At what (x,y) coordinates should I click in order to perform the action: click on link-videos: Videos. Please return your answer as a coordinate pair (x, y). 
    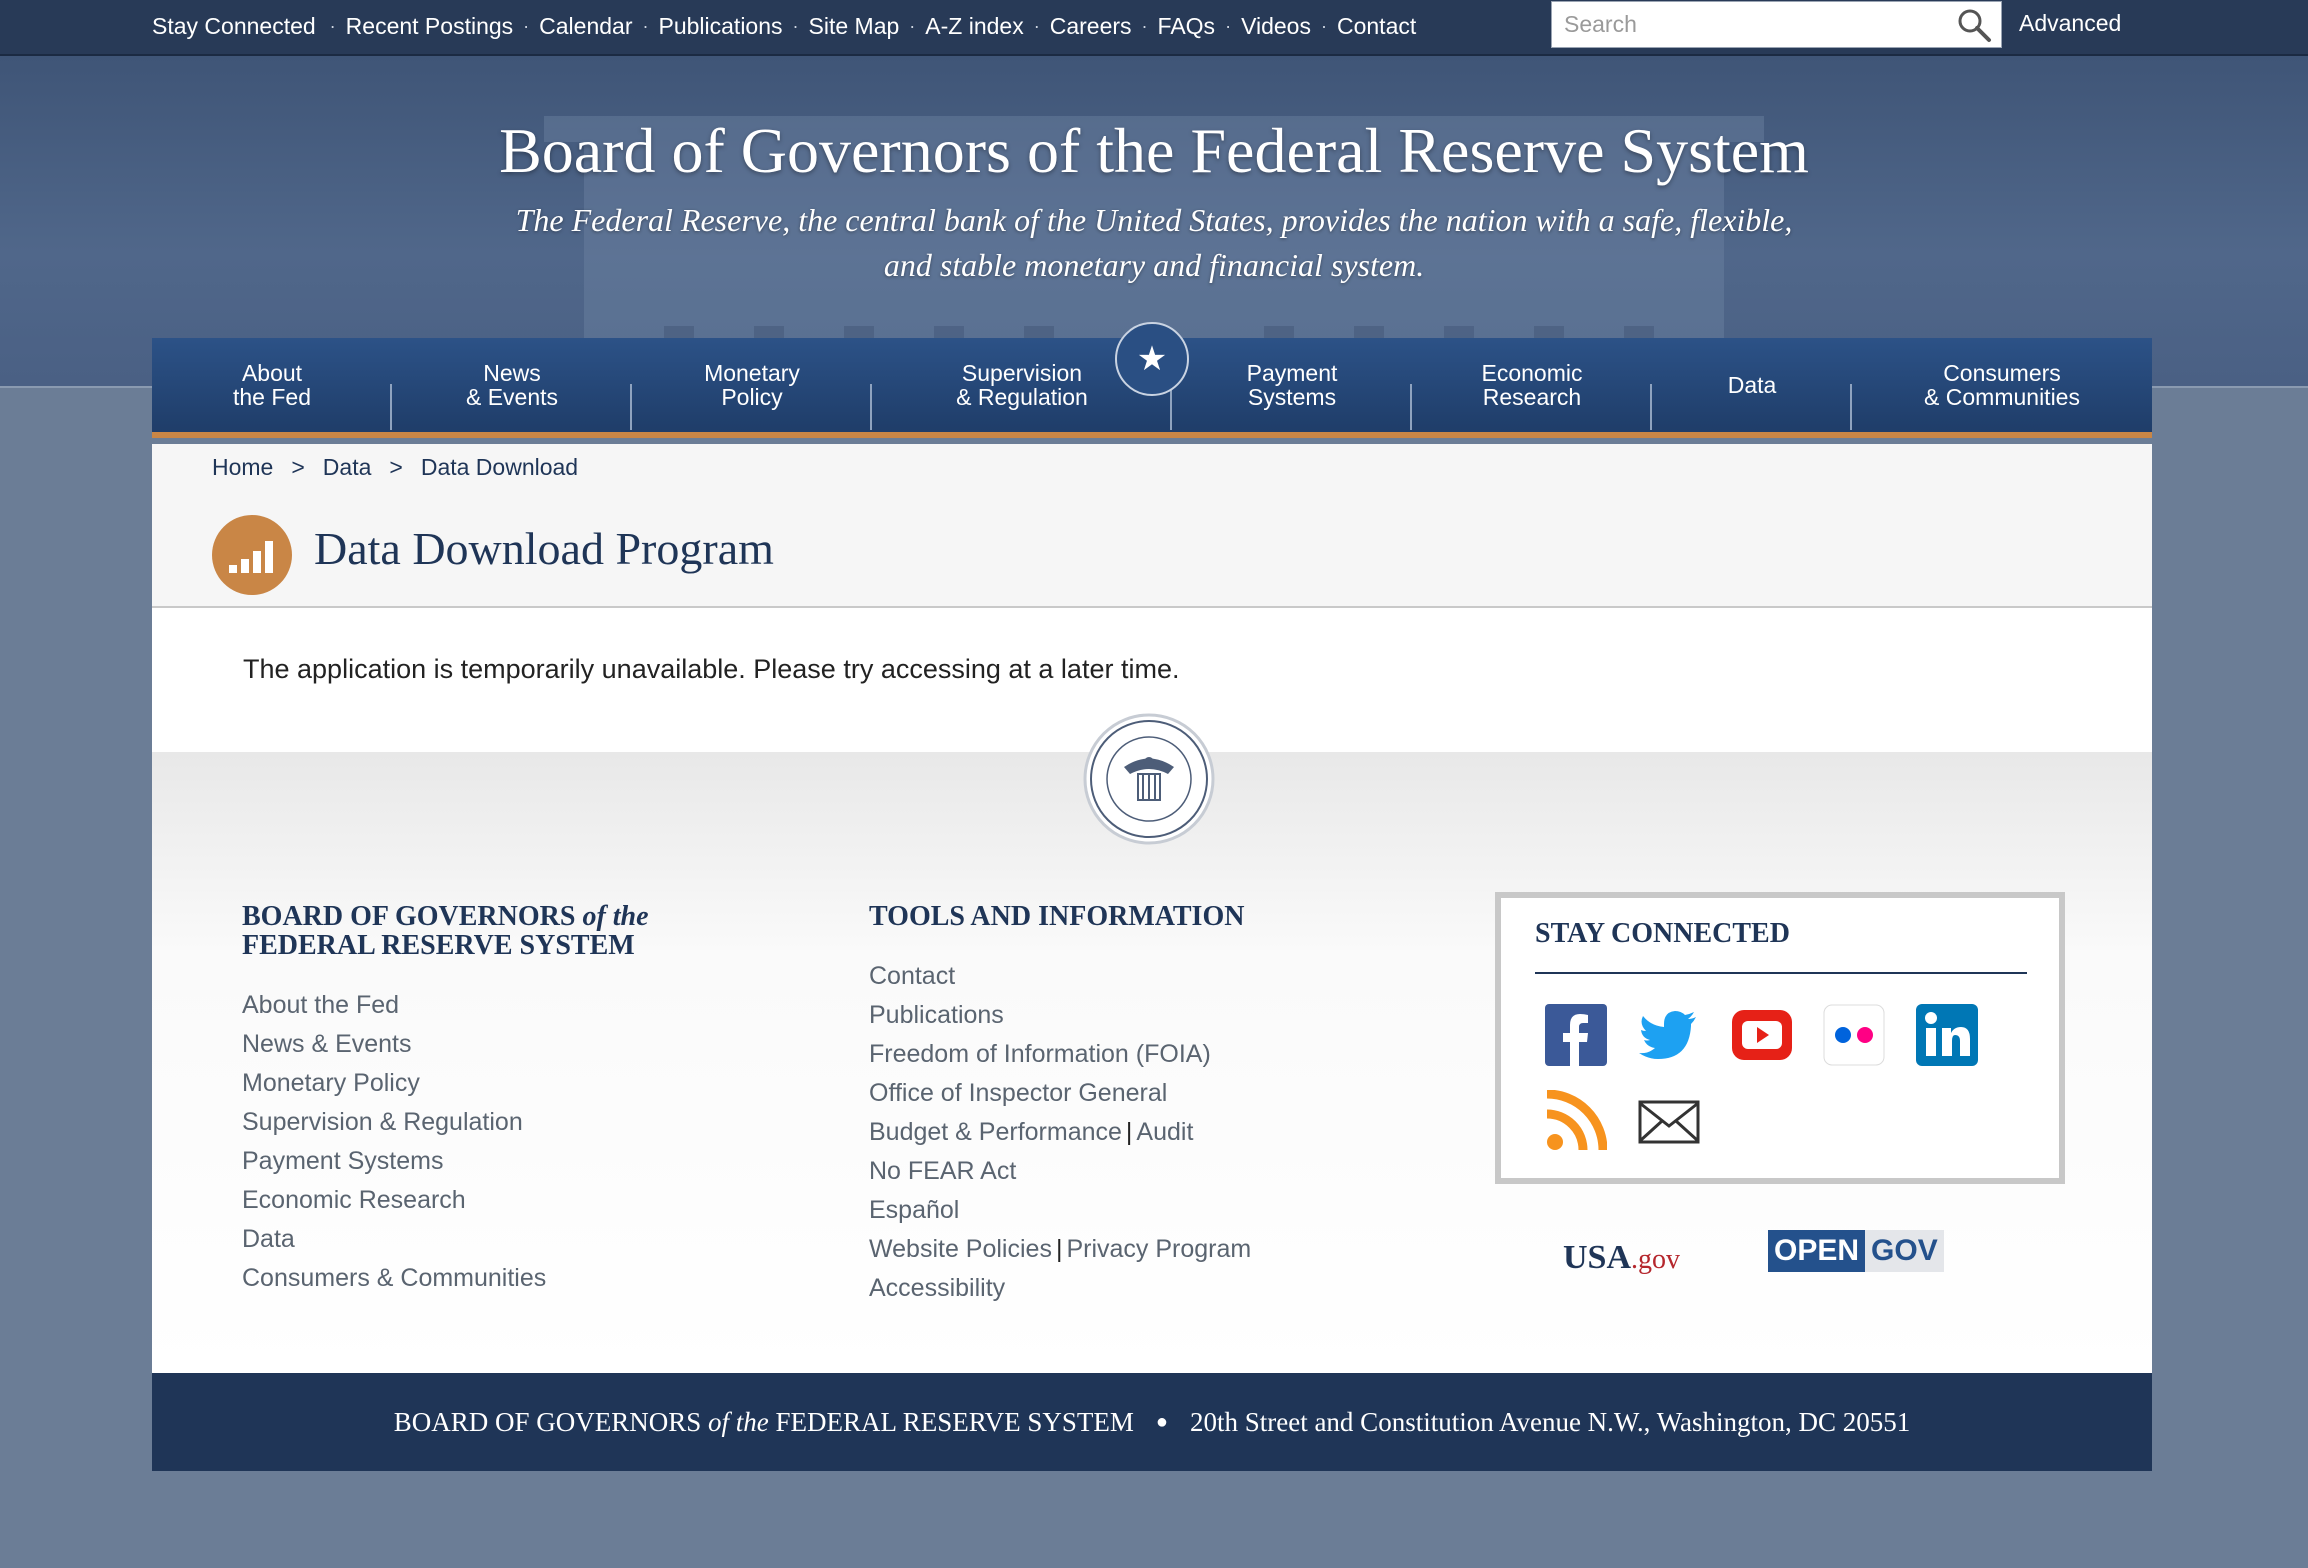
    Looking at the image, I should click on (1276, 26).